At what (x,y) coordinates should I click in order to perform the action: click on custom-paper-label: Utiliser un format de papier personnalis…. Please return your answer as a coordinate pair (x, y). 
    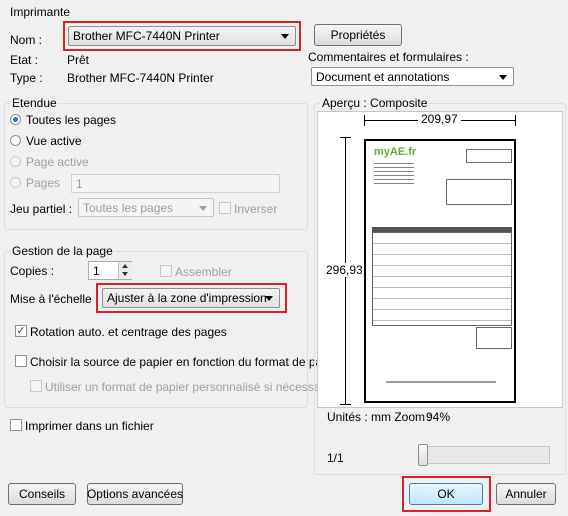
    Looking at the image, I should click on (189, 387).